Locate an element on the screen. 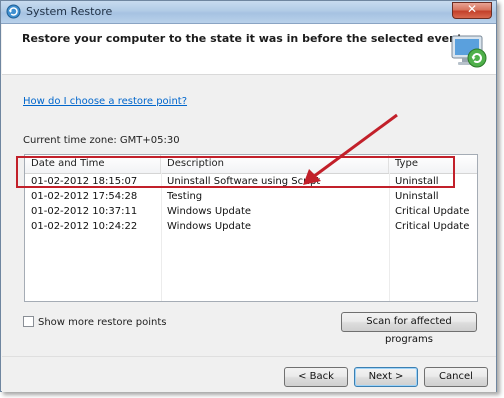 The width and height of the screenshot is (504, 398). cancel-button: Cancel is located at coordinates (456, 377).